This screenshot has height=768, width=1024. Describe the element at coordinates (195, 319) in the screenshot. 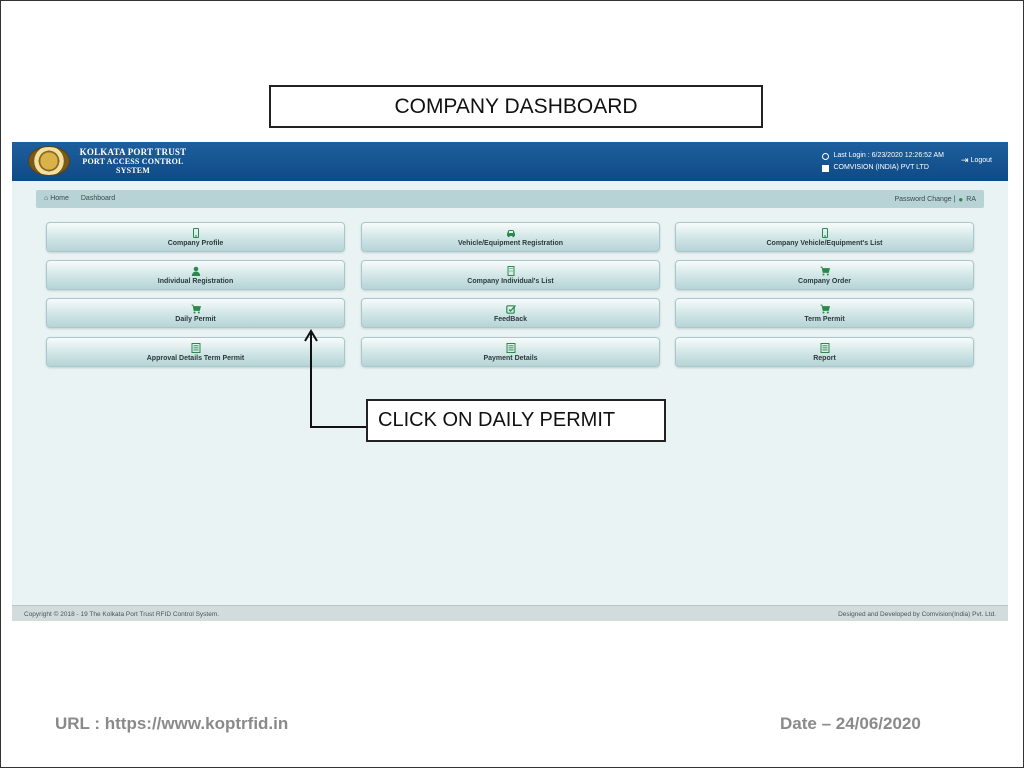

I see `tile-label: Daily Permit` at that location.